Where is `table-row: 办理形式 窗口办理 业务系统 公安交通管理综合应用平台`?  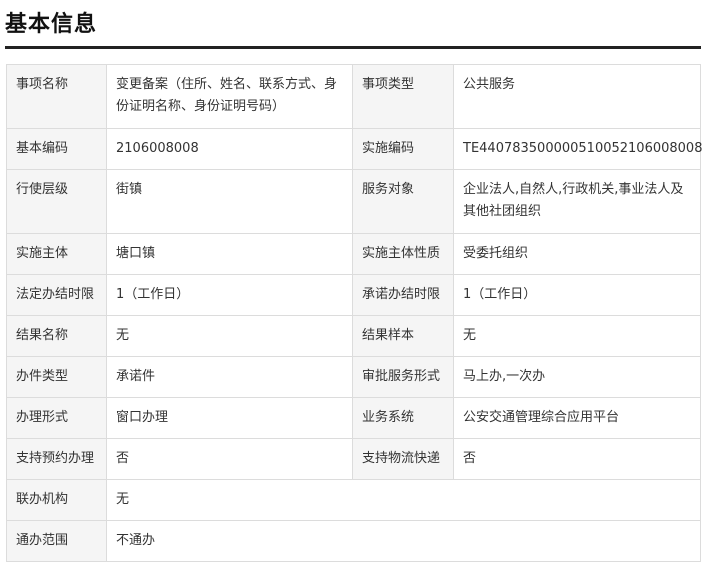 table-row: 办理形式 窗口办理 业务系统 公安交通管理综合应用平台 is located at coordinates (353, 418).